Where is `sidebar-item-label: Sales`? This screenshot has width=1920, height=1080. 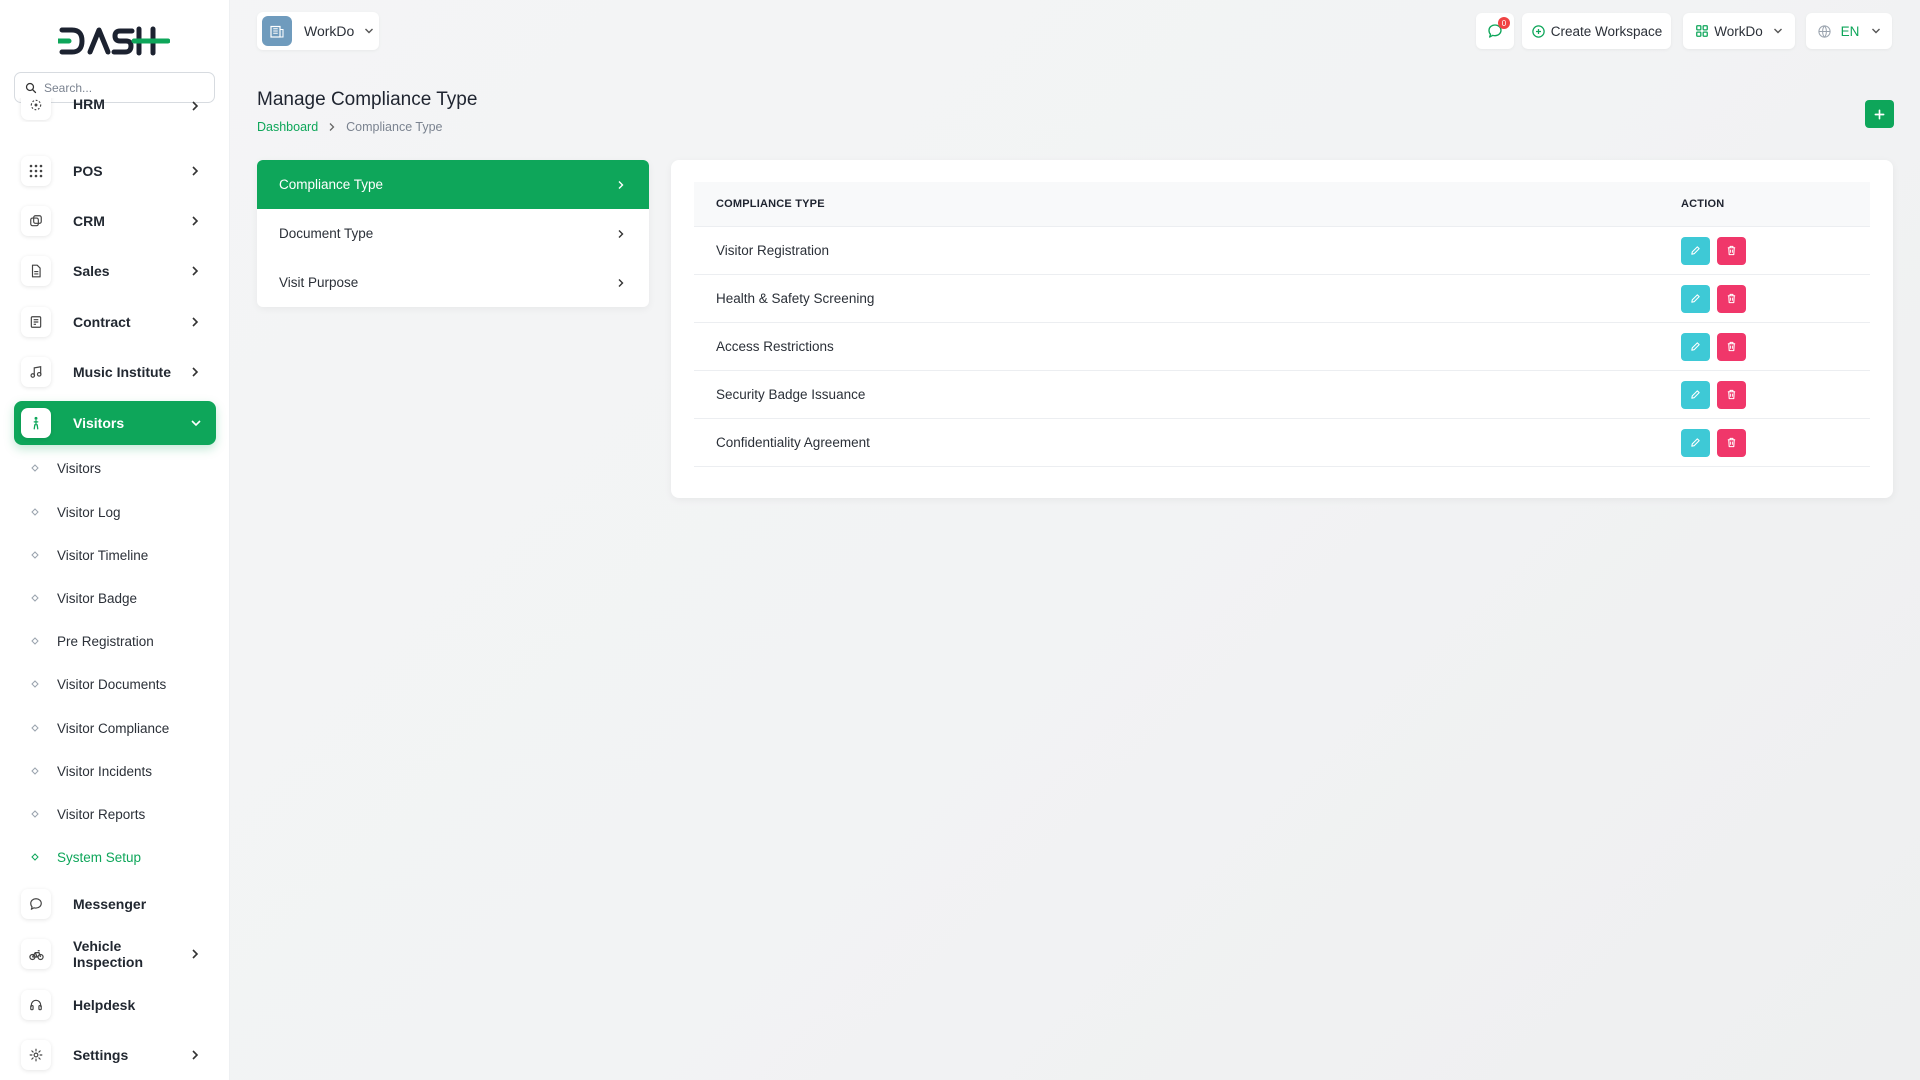
sidebar-item-label: Sales is located at coordinates (91, 271).